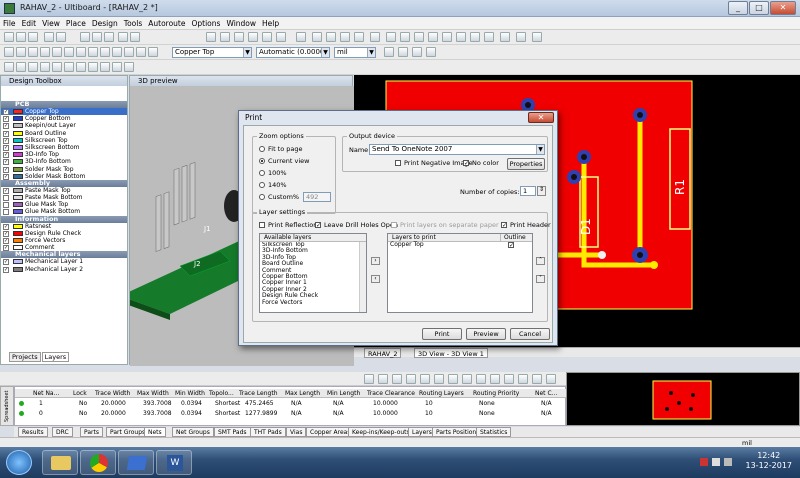 The width and height of the screenshot is (800, 478). I want to click on layer-item: ✓ Board Outline, so click(64, 133).